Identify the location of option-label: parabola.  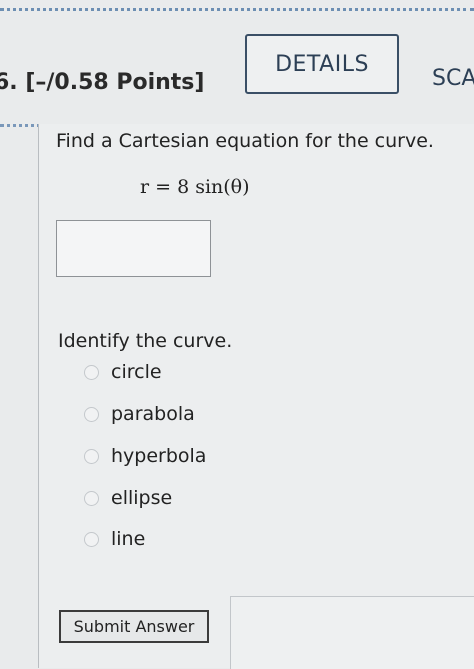
(153, 414).